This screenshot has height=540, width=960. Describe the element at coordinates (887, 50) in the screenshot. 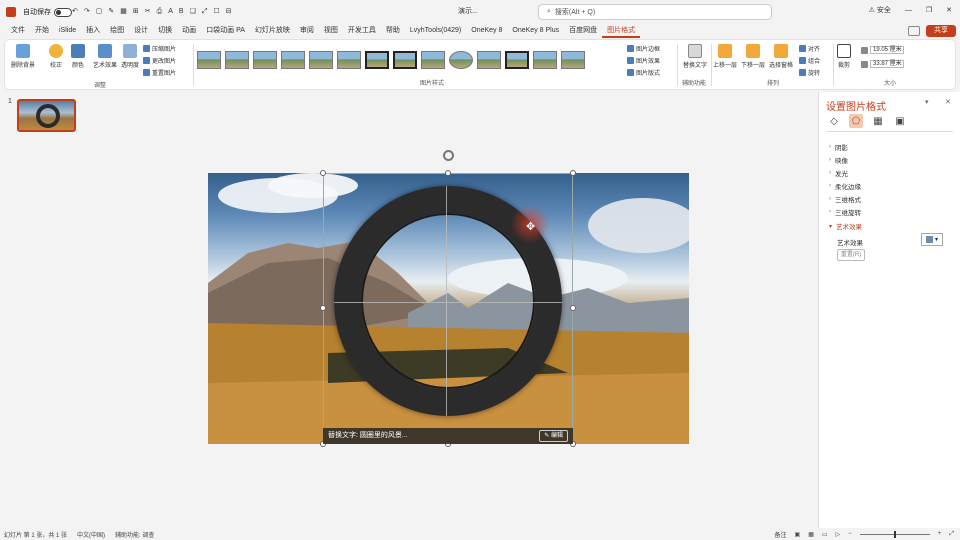

I see `height-input: 19.05 厘米` at that location.